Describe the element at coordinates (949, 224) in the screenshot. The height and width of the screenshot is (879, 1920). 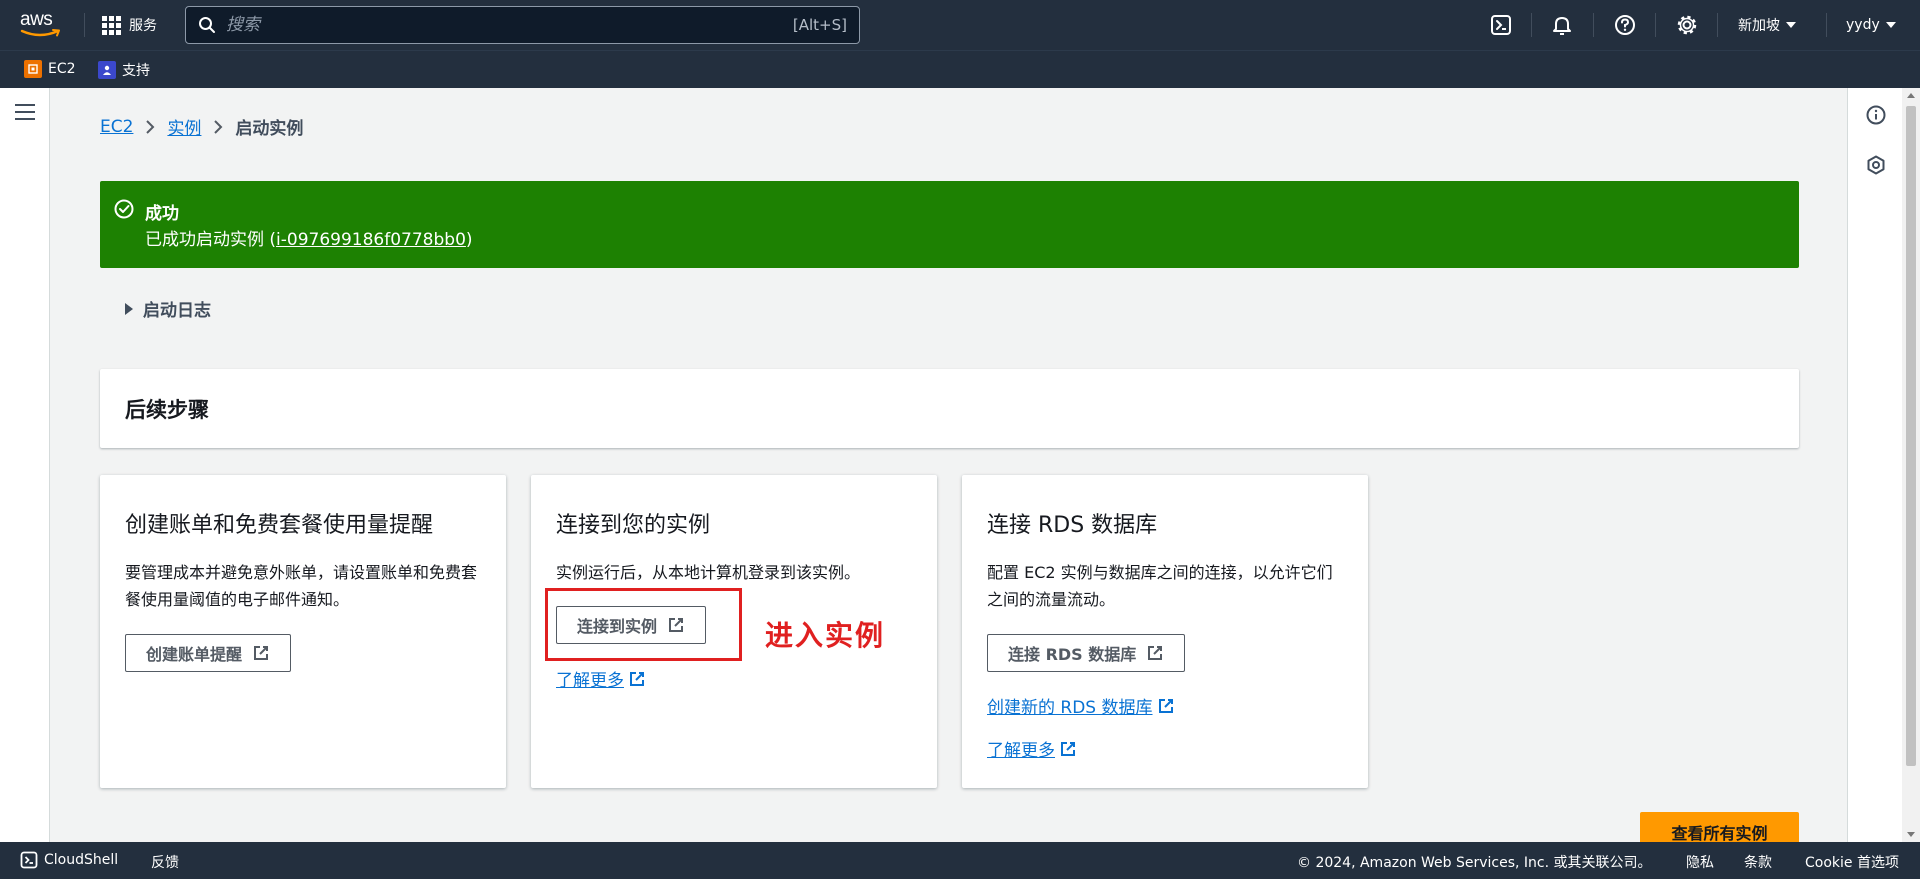
I see `success-flashbar: 成功 已成功启动实例 (i-097699186f0778bb0)` at that location.